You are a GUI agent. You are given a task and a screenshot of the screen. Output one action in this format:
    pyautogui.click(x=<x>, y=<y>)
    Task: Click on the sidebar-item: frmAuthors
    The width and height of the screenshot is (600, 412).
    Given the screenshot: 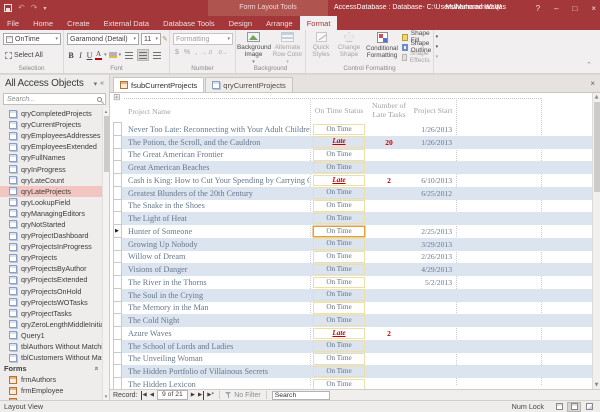 What is the action you would take?
    pyautogui.click(x=51, y=379)
    